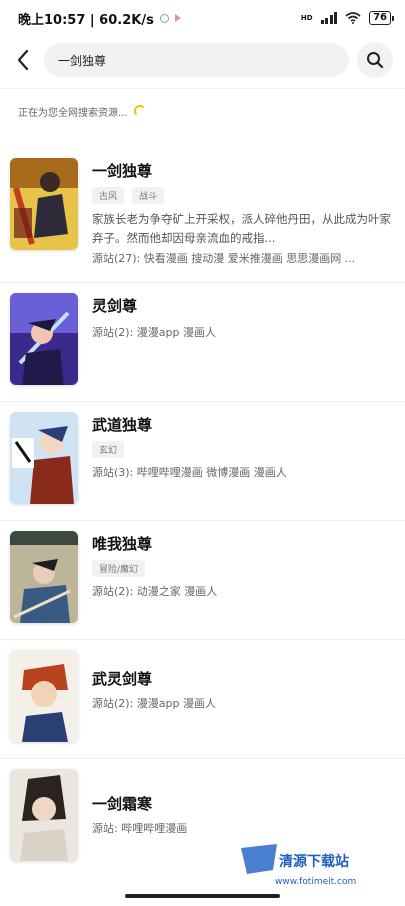 The image size is (405, 906). What do you see at coordinates (164, 18) in the screenshot?
I see `sync-icon` at bounding box center [164, 18].